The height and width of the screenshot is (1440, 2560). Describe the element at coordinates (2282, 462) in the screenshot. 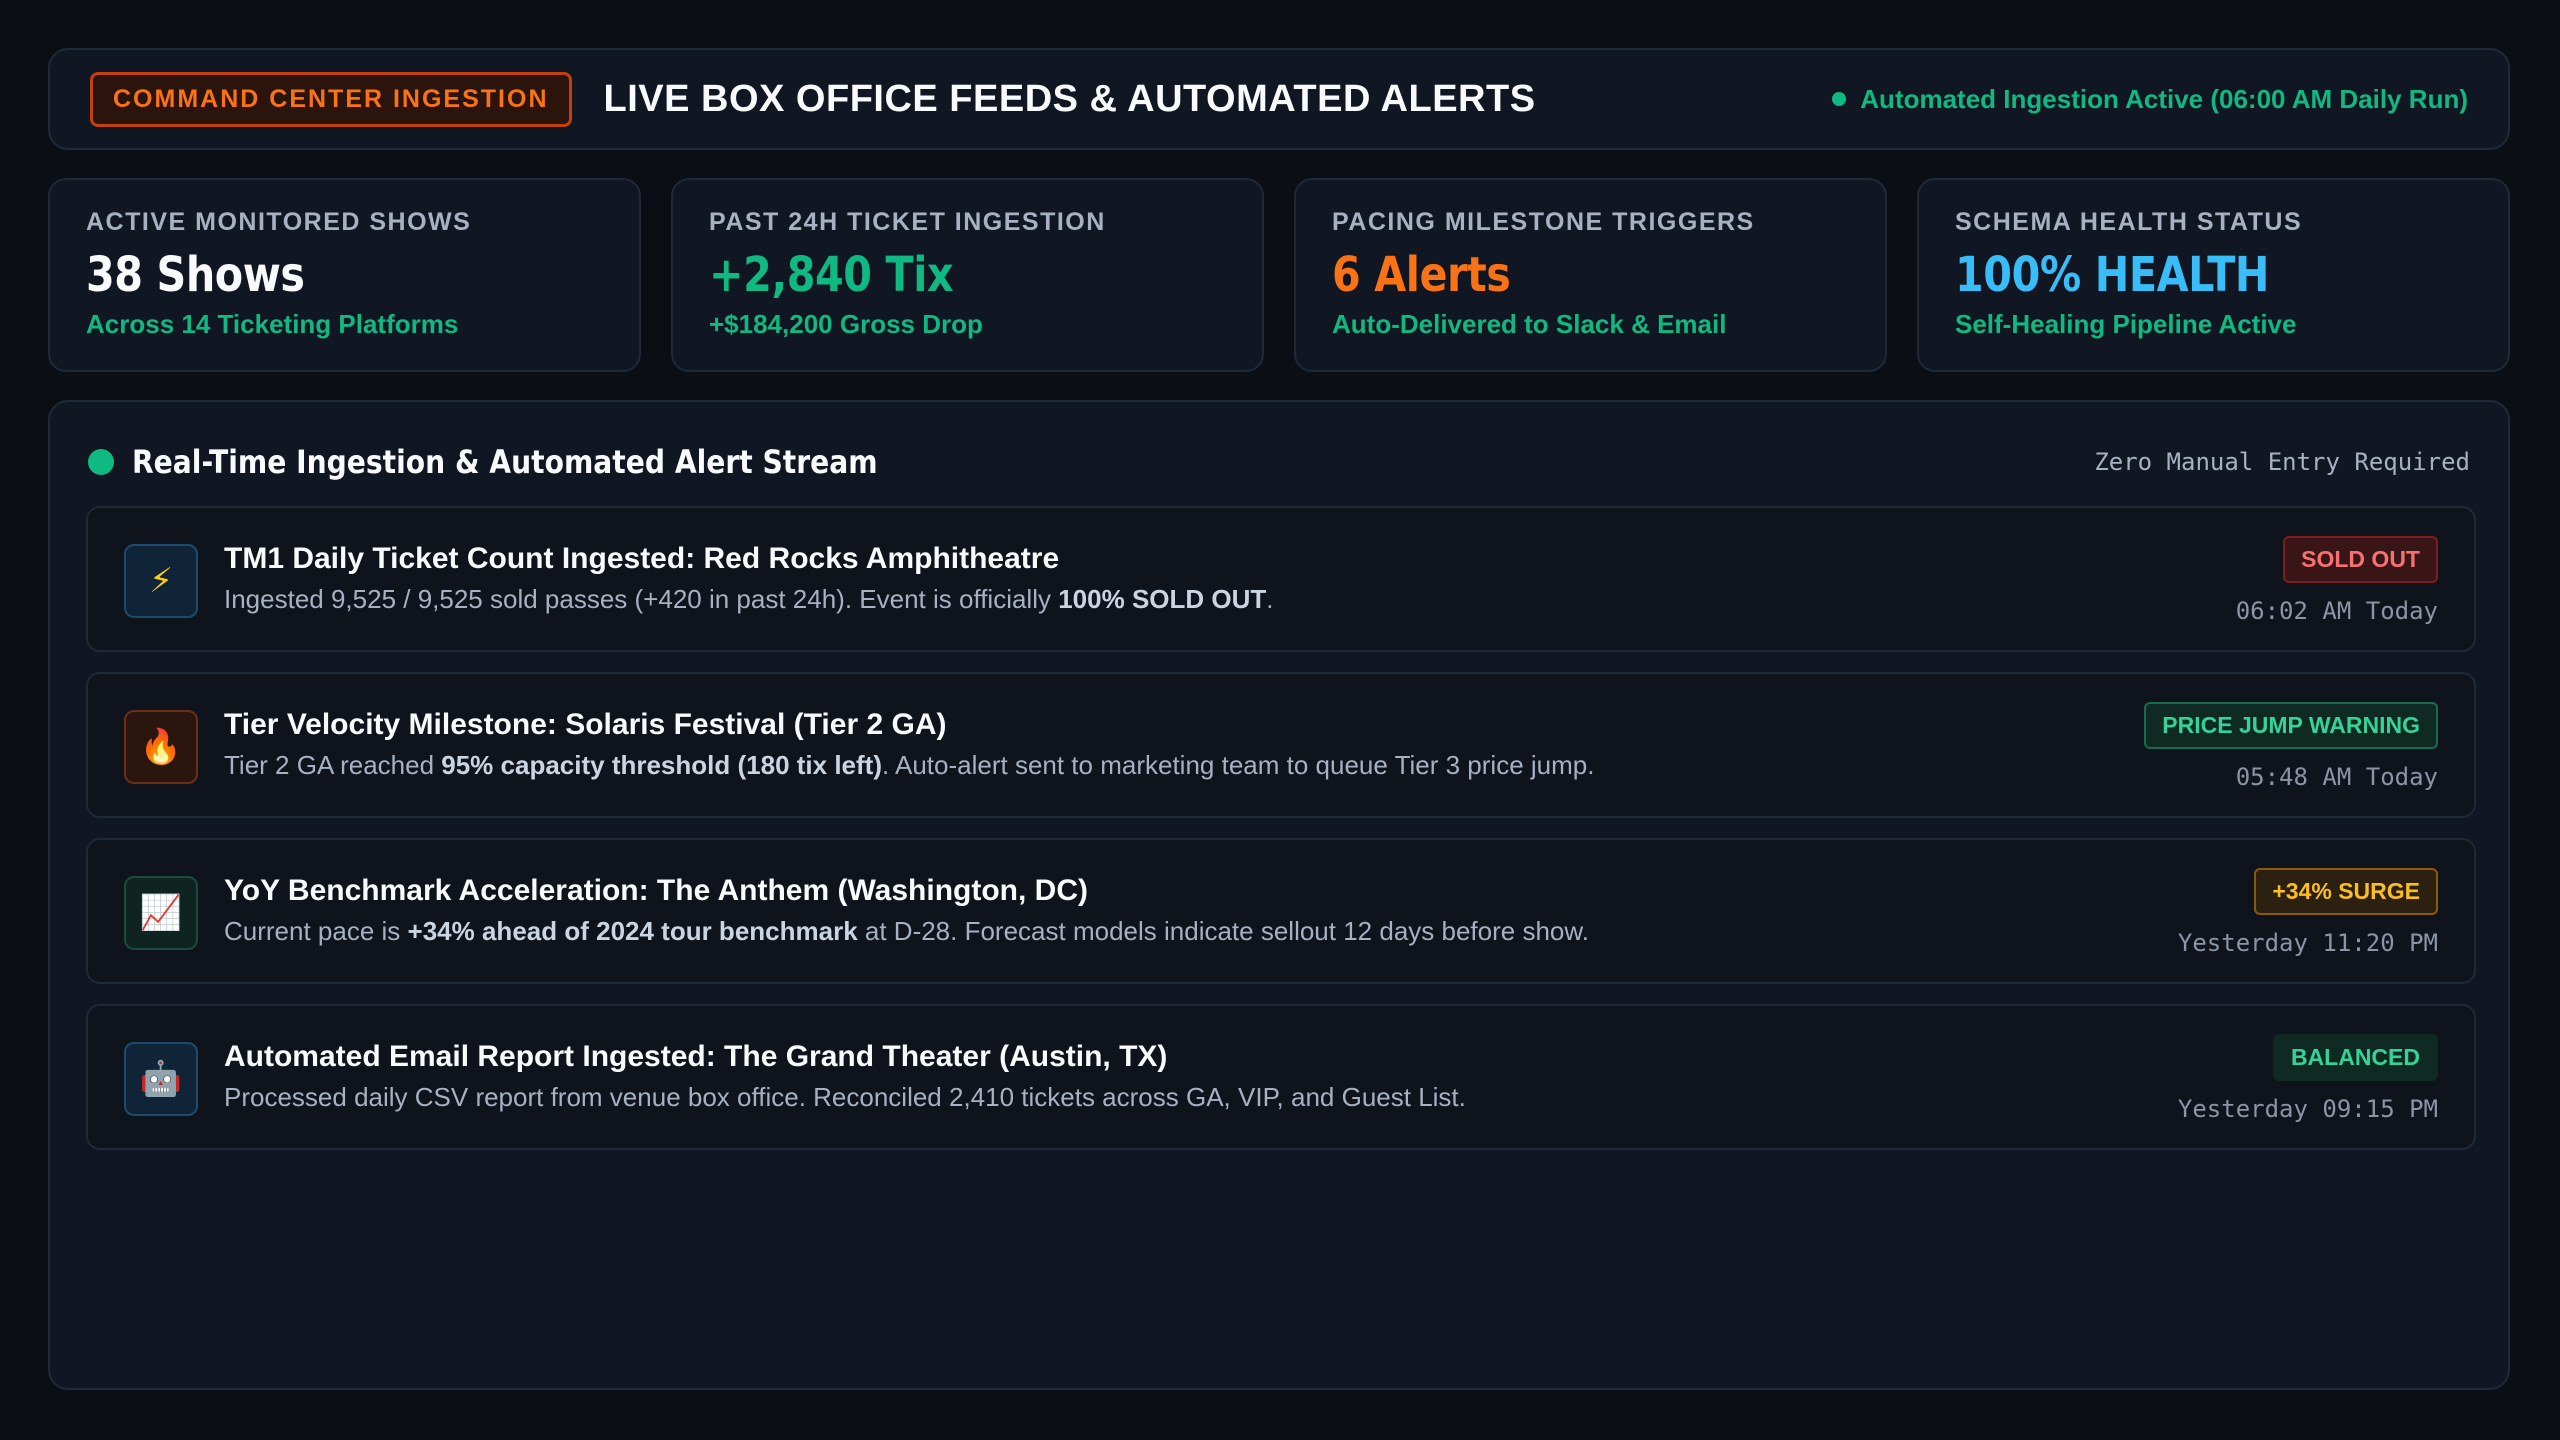

I see `alert-stream-note: Zero Manual Entry Required` at that location.